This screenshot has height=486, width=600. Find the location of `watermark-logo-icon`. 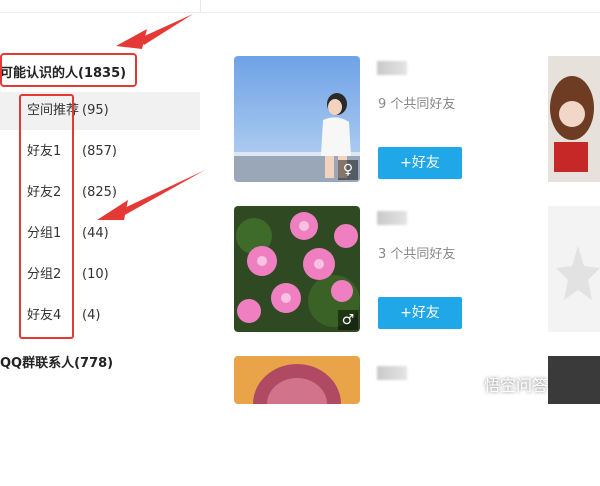

watermark-logo-icon is located at coordinates (470, 384).